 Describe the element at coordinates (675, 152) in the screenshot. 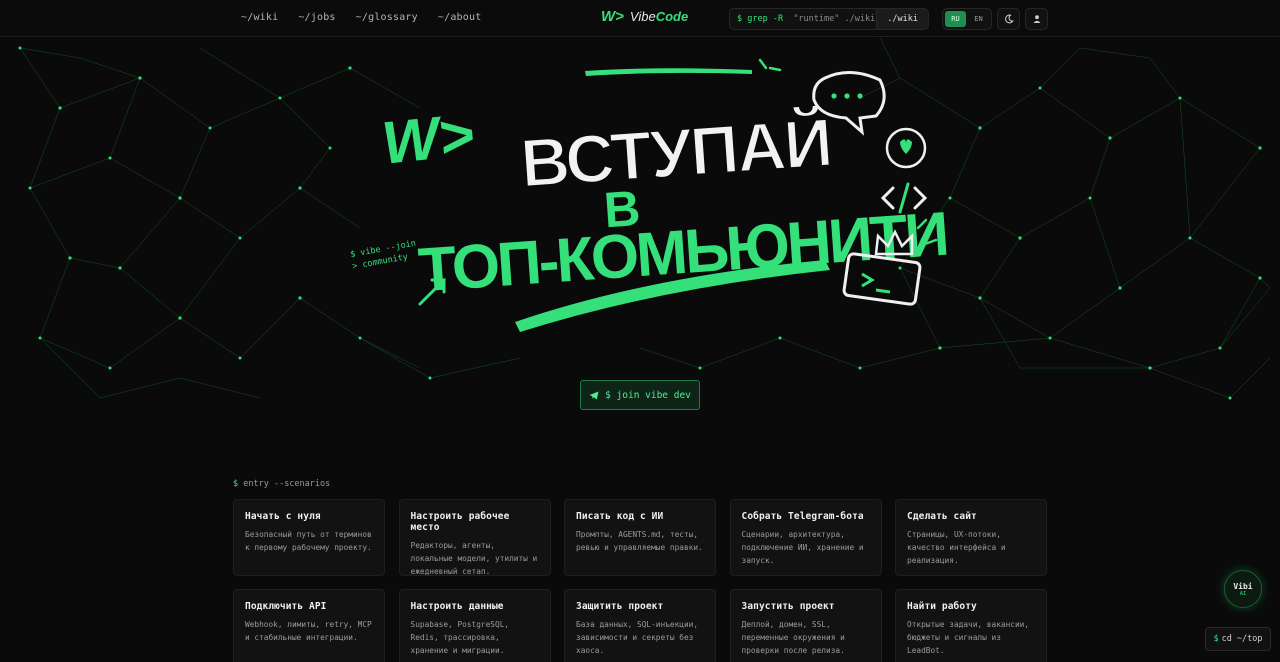

I see `hero-title-line1: ВСТУПАЙ` at that location.